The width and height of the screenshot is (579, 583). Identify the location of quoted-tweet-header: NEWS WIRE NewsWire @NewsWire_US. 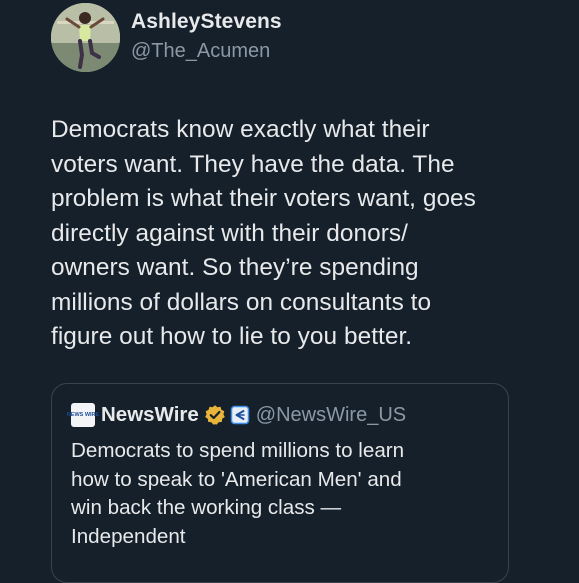
(236, 415).